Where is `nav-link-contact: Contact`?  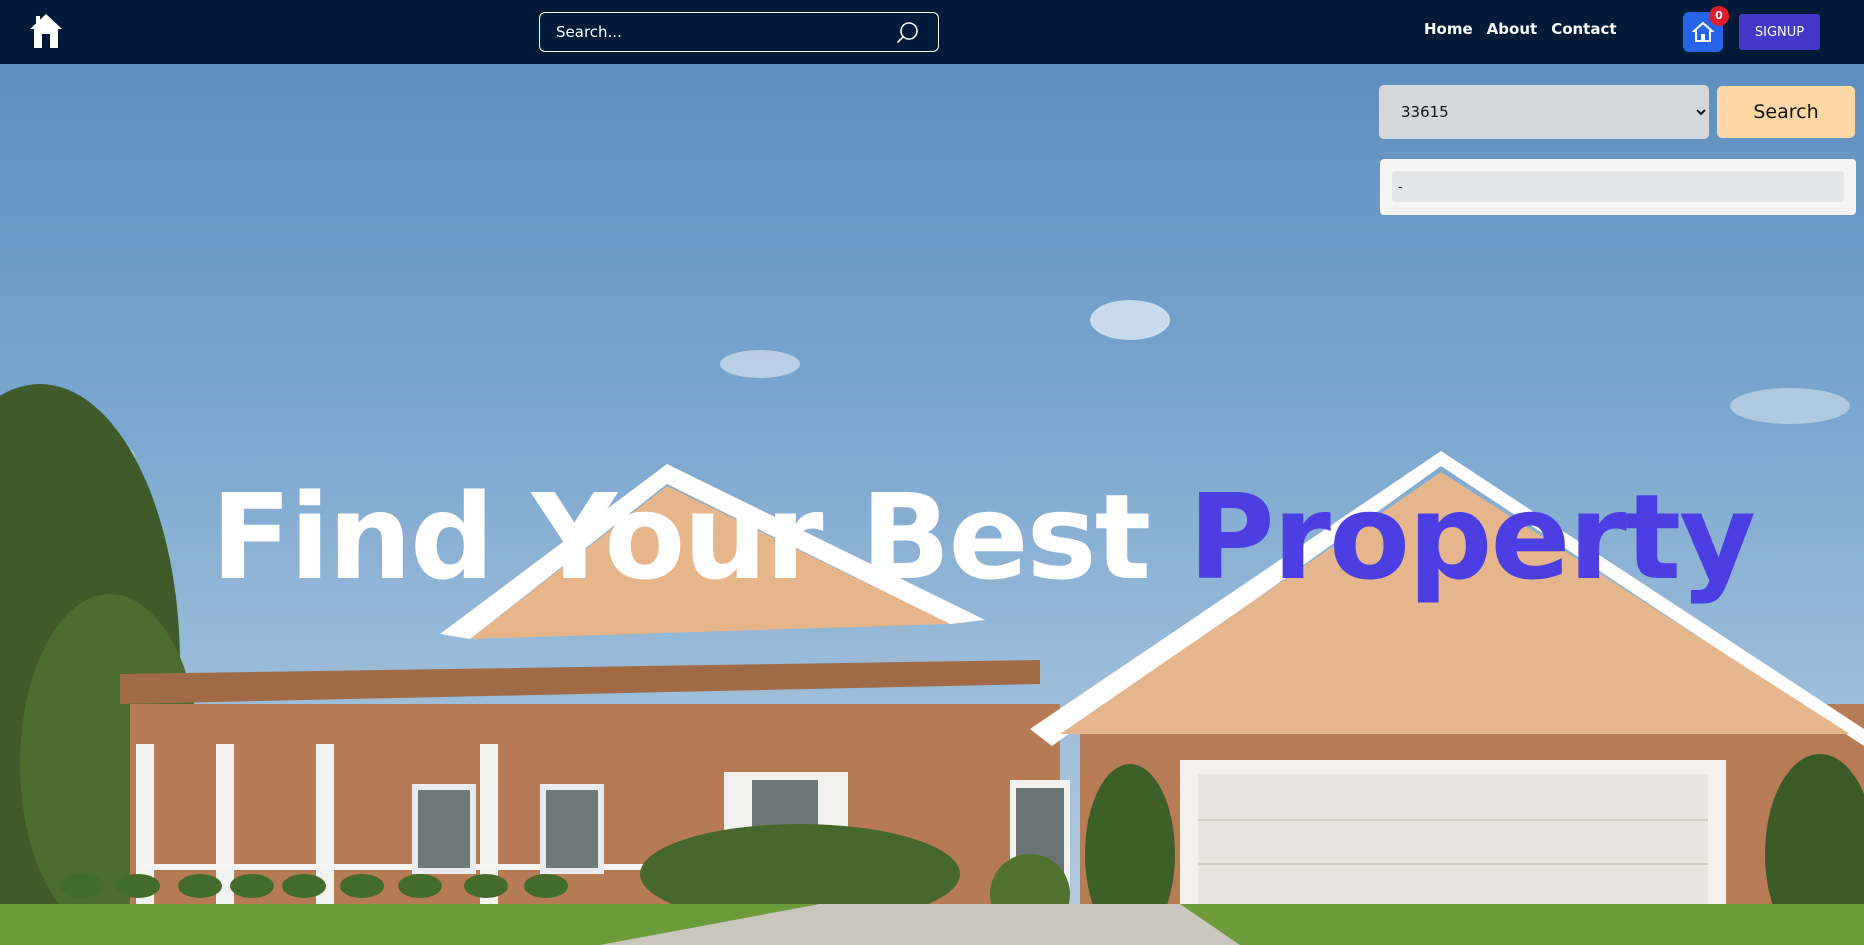 nav-link-contact: Contact is located at coordinates (1583, 29).